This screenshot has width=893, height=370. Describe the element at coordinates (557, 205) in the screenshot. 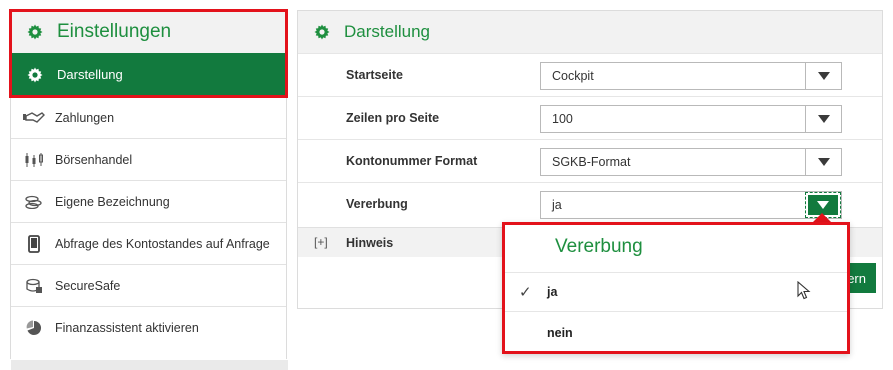

I see `select-value: ja` at that location.